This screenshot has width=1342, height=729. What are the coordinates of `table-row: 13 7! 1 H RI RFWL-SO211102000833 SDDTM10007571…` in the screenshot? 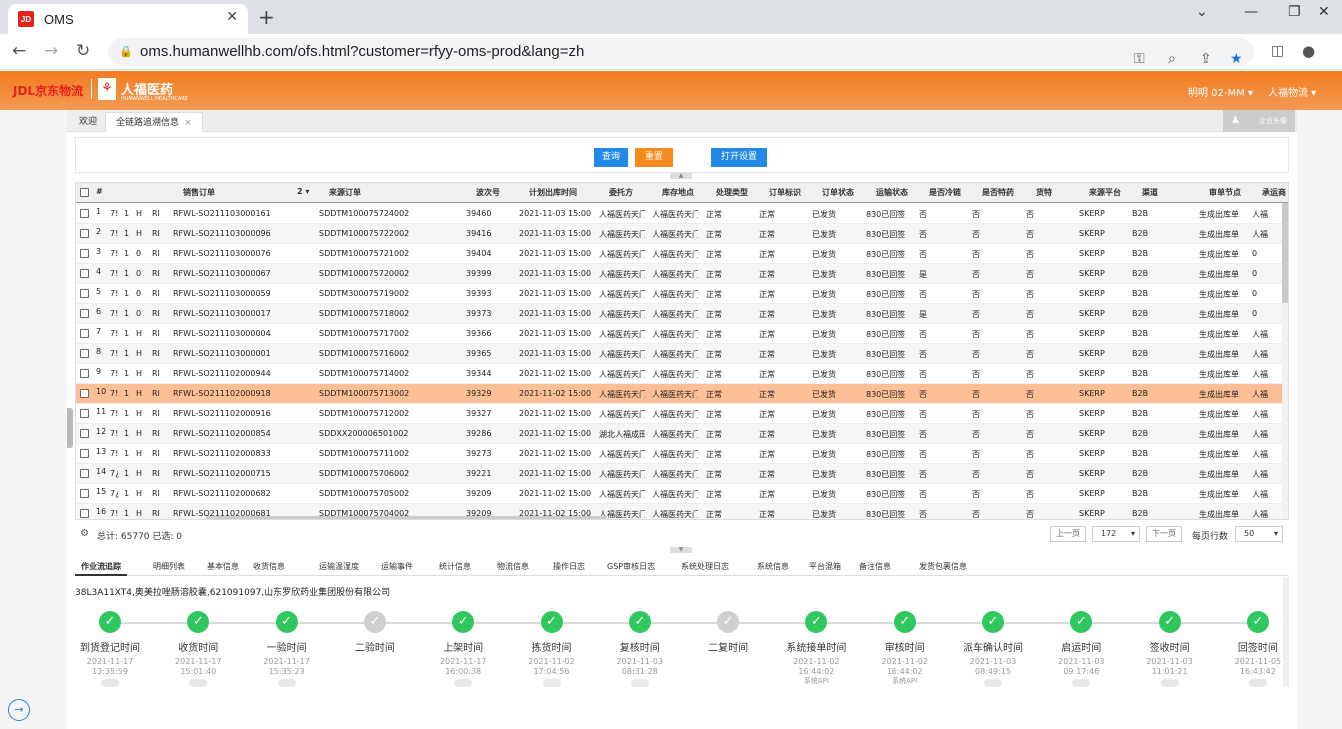 It's located at (682, 454).